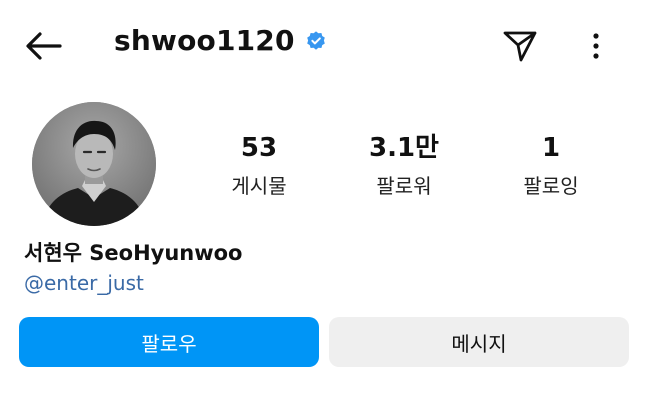 The image size is (648, 413). What do you see at coordinates (551, 186) in the screenshot?
I see `following-label: 팔로잉` at bounding box center [551, 186].